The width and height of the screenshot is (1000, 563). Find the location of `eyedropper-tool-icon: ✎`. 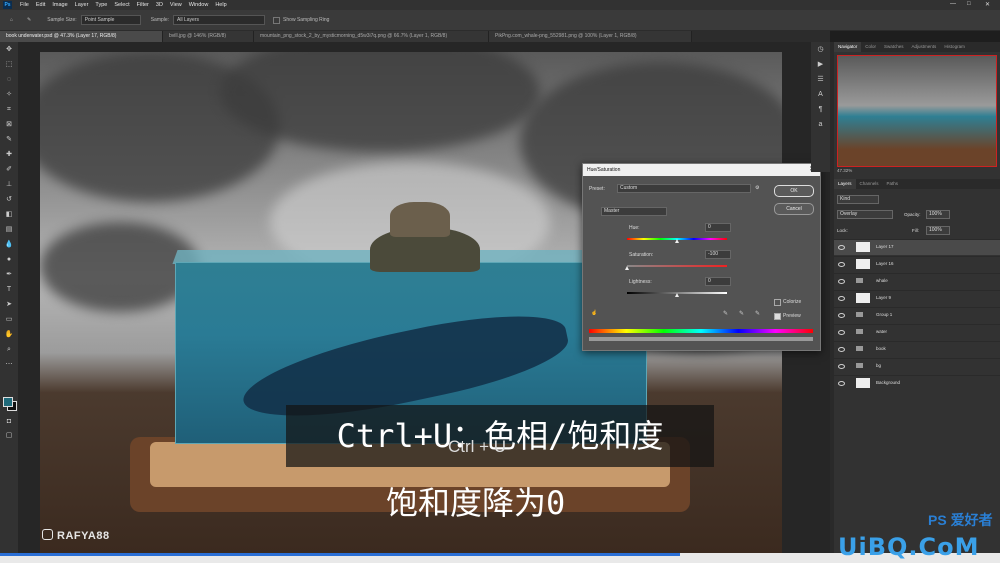

eyedropper-tool-icon: ✎ is located at coordinates (29, 20).